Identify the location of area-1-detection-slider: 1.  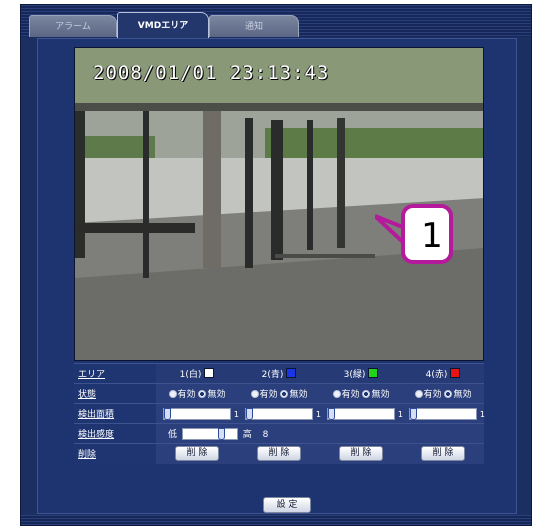
(201, 413).